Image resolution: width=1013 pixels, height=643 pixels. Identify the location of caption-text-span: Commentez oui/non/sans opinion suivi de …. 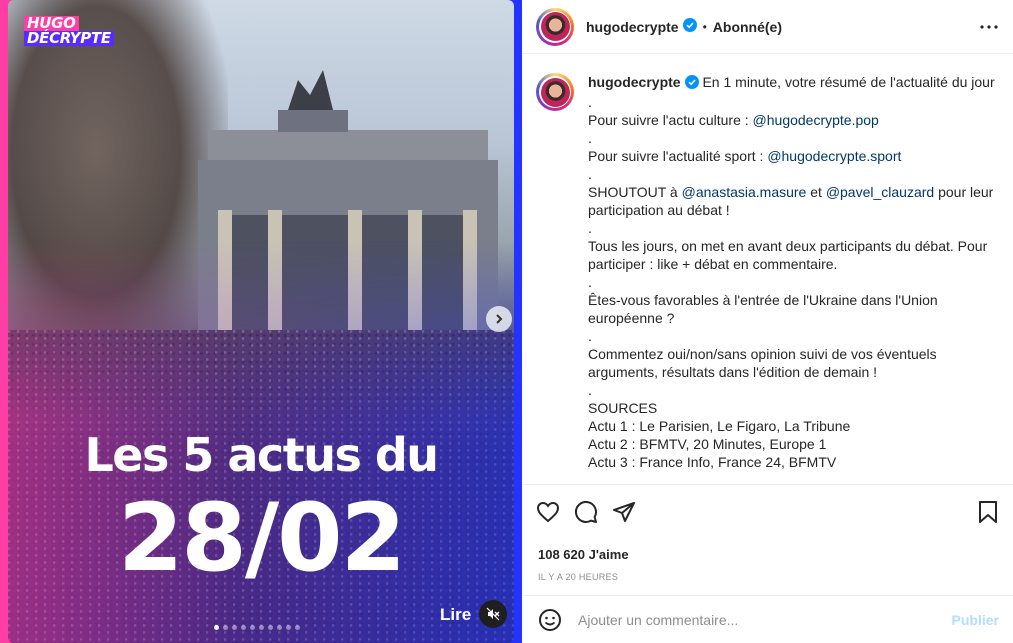
(762, 363).